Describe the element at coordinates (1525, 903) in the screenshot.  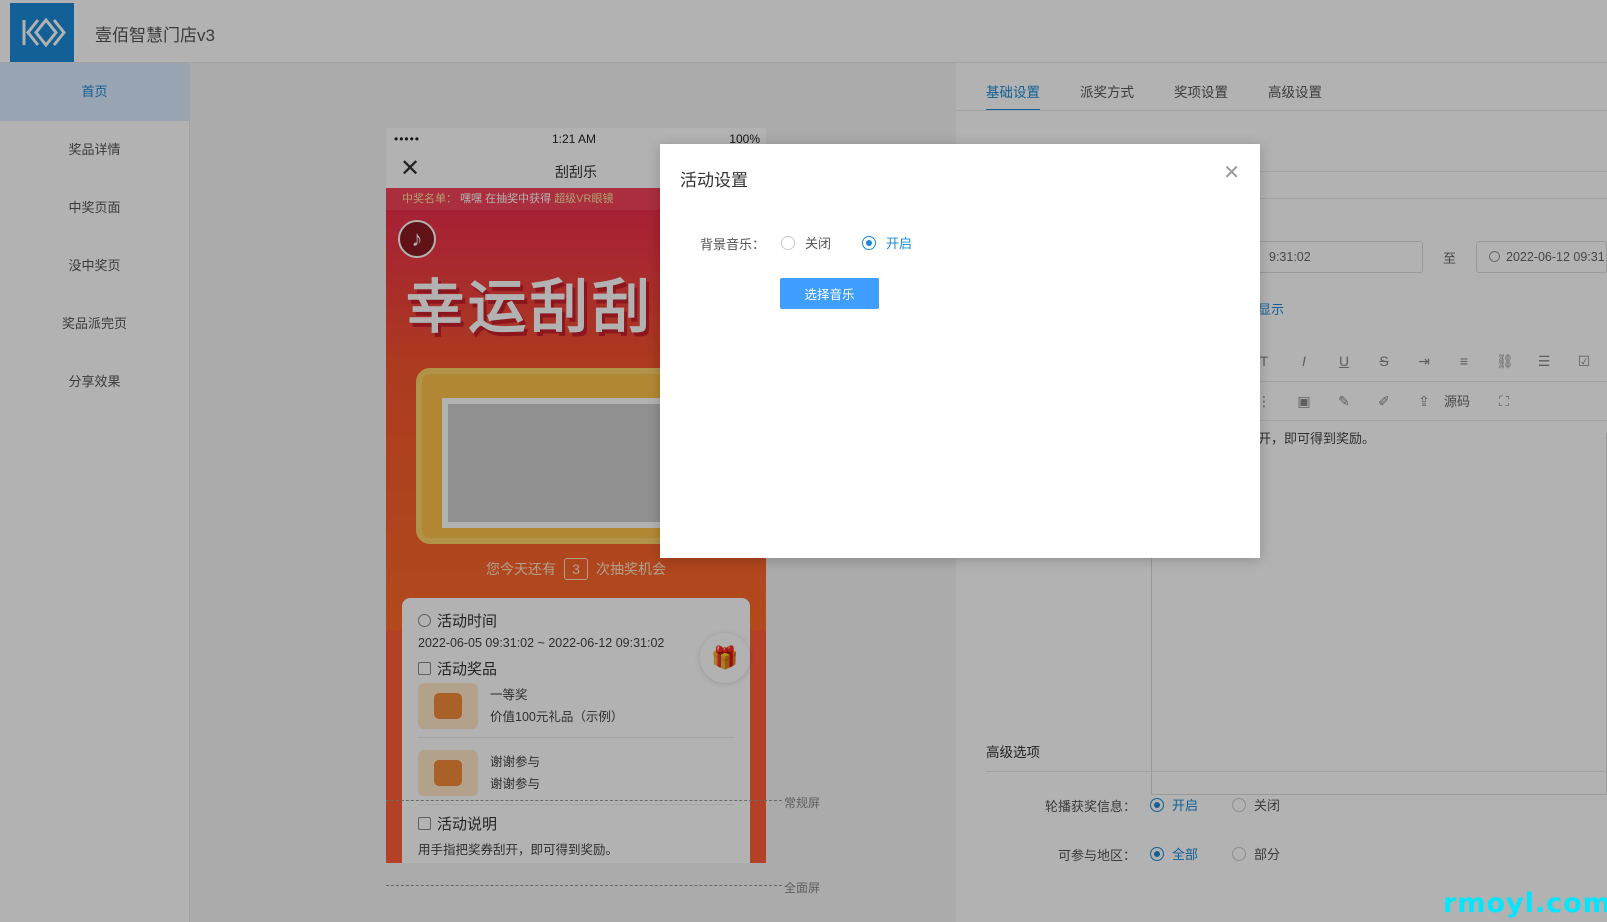
I see `watermark: rmoyl.com` at that location.